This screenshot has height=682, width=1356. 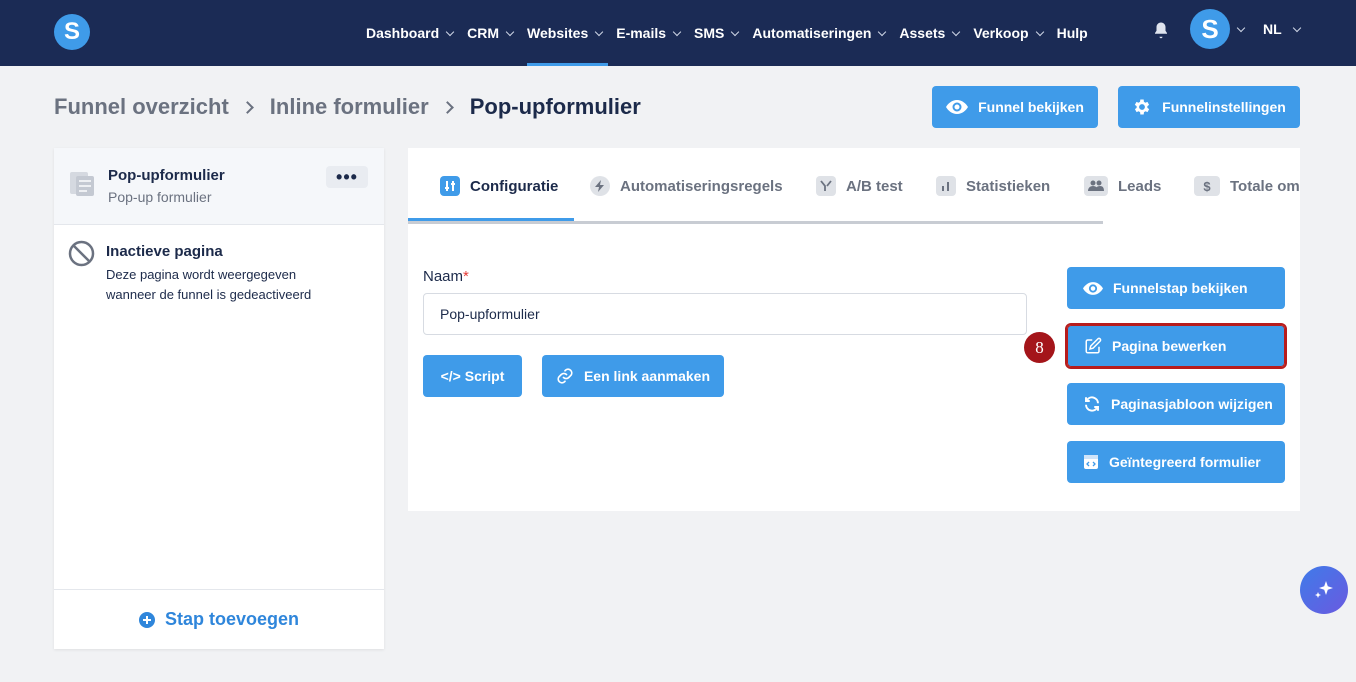 I want to click on view-step-label: Funnelstap bekijken, so click(x=1180, y=288).